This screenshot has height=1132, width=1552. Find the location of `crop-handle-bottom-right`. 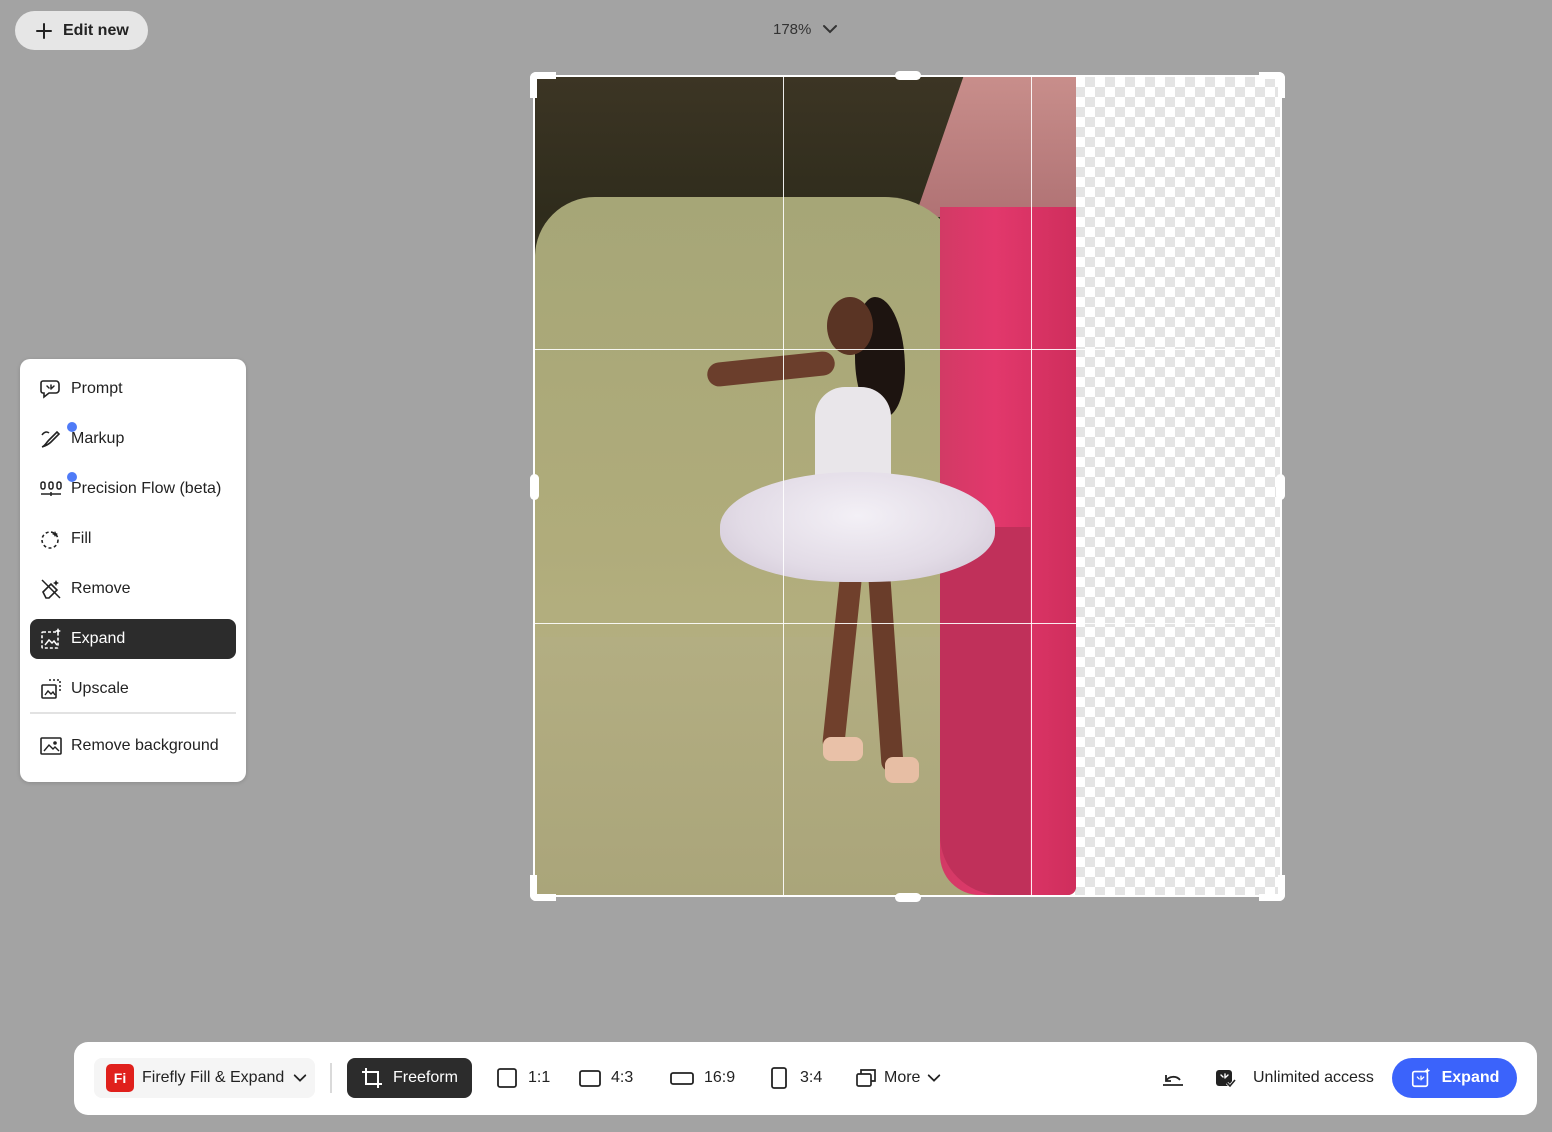

crop-handle-bottom-right is located at coordinates (1272, 888).